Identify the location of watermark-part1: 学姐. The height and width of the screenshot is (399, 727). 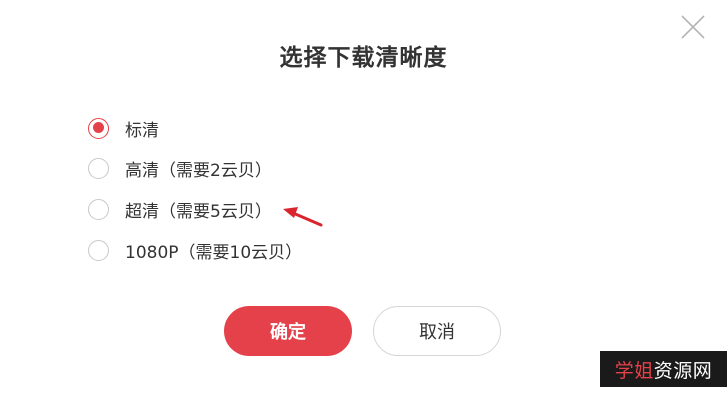
(634, 370).